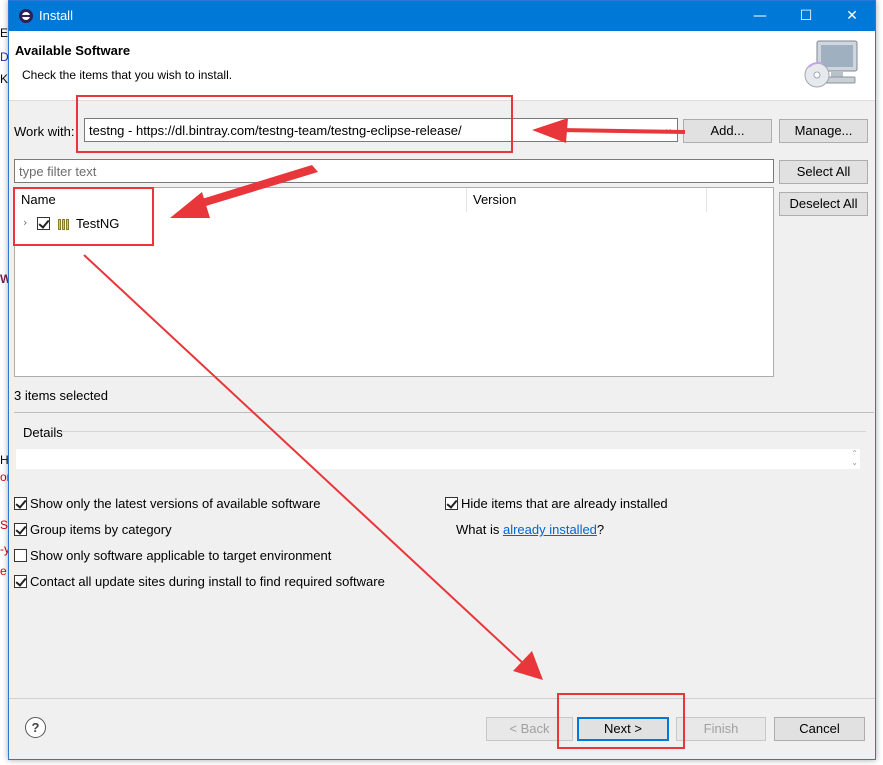 Image resolution: width=883 pixels, height=765 pixels. What do you see at coordinates (3, 571) in the screenshot?
I see `background-text: e` at bounding box center [3, 571].